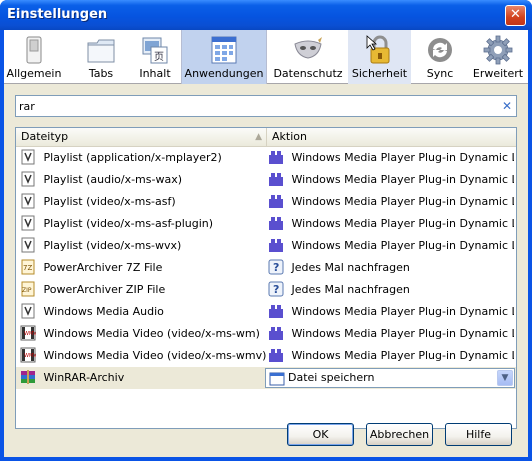  I want to click on column-header-label: Aktion, so click(289, 136).